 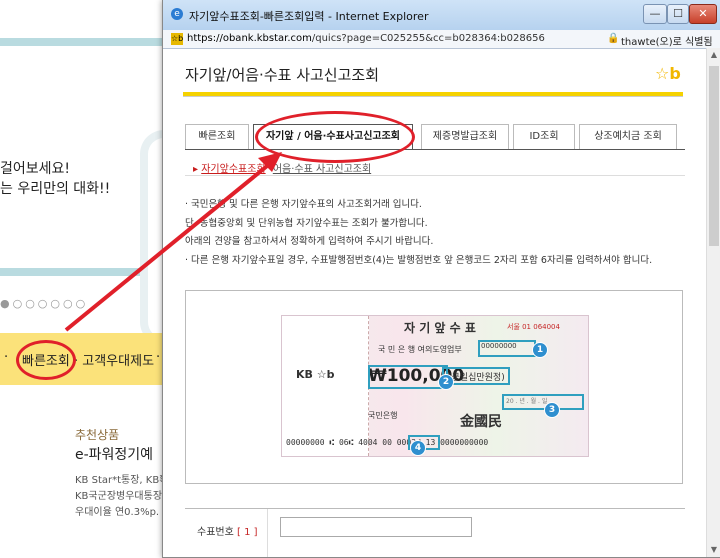 I want to click on annotation-arrow, so click(x=173, y=242).